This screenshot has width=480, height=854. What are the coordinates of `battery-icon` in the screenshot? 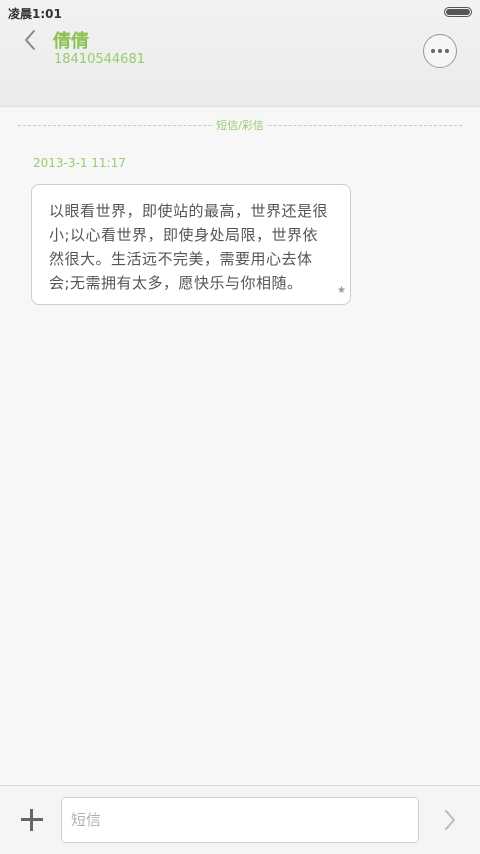 It's located at (458, 12).